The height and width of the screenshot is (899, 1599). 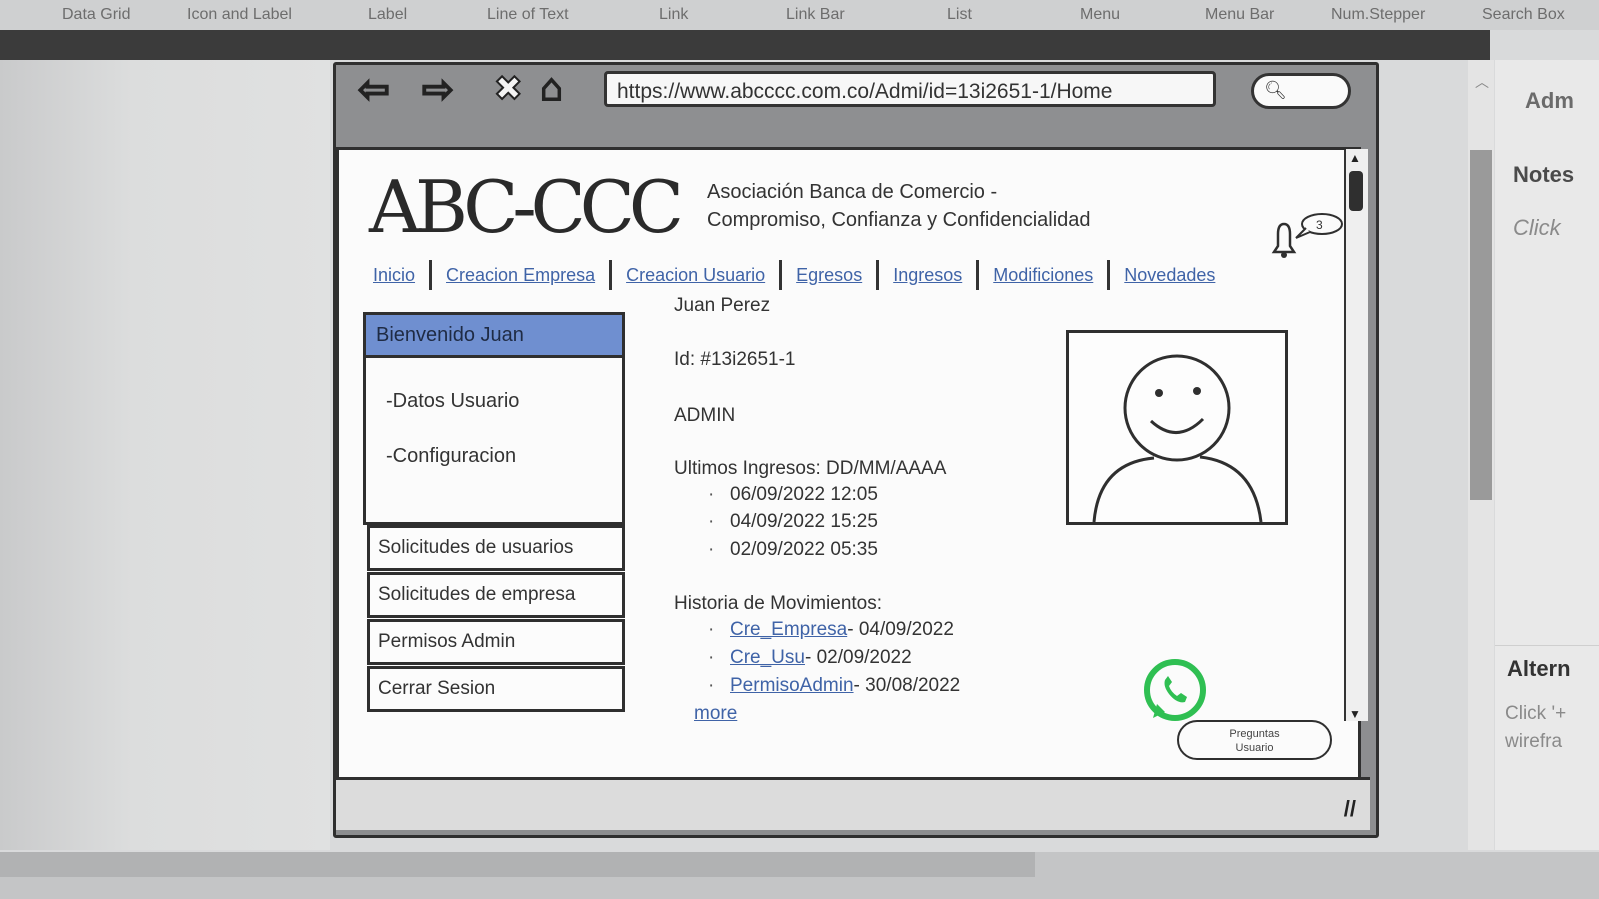 I want to click on horizontal-scrollbar, so click(x=517, y=864).